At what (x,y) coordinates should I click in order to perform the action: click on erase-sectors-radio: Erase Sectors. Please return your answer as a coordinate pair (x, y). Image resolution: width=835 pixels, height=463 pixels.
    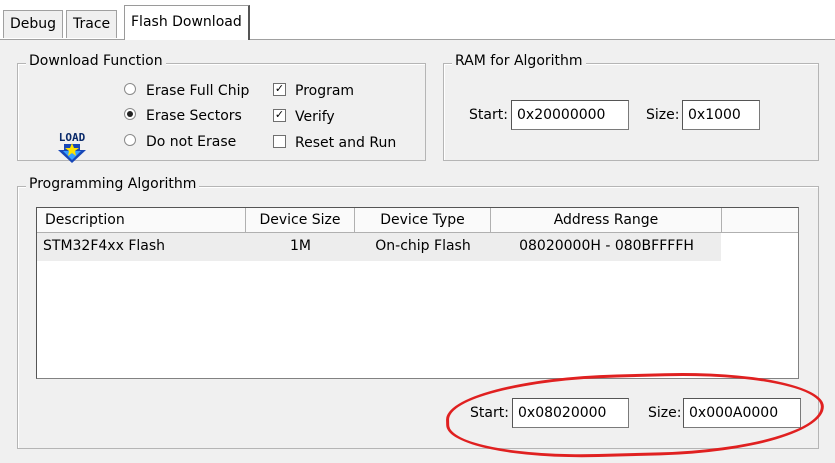
    Looking at the image, I should click on (183, 116).